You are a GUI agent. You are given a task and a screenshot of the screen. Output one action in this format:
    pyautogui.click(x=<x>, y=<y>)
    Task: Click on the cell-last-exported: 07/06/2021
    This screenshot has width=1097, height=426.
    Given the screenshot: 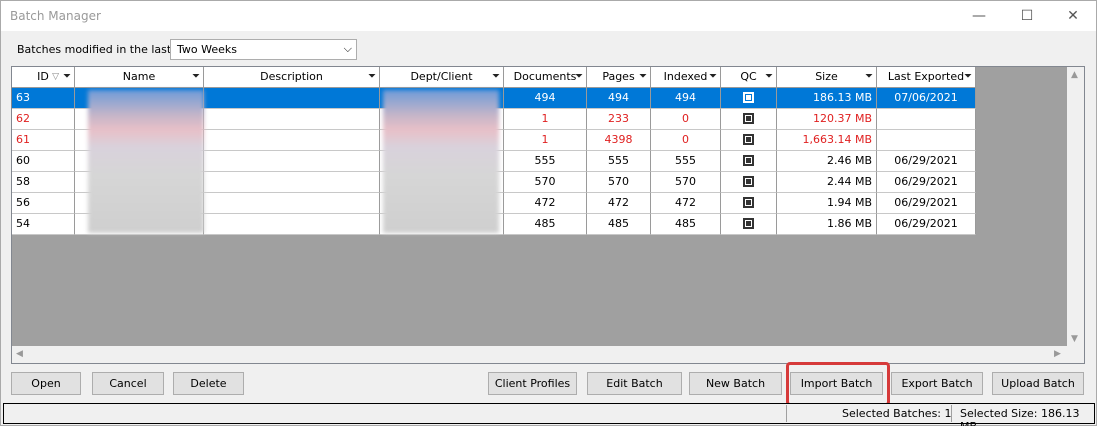 What is the action you would take?
    pyautogui.click(x=926, y=98)
    